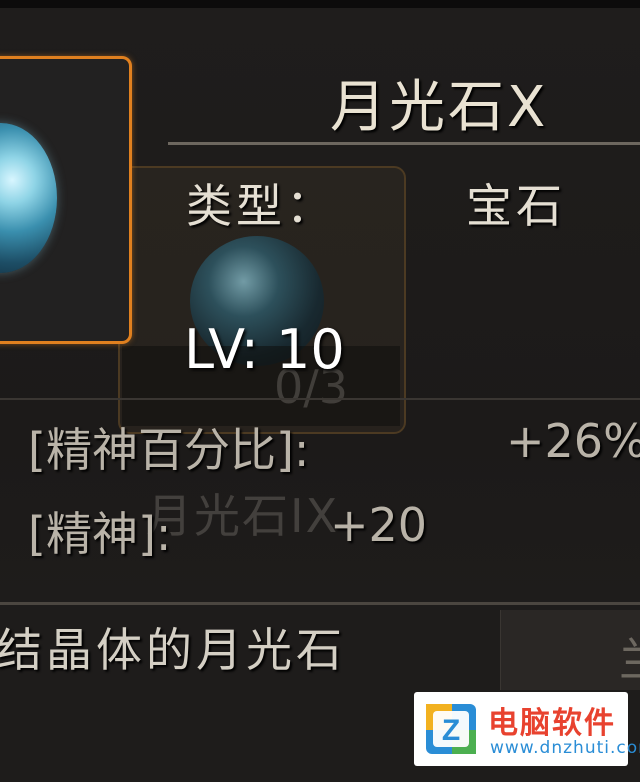 This screenshot has height=782, width=640. I want to click on stat-spirit-percent-label: [精神百分比]:, so click(169, 450).